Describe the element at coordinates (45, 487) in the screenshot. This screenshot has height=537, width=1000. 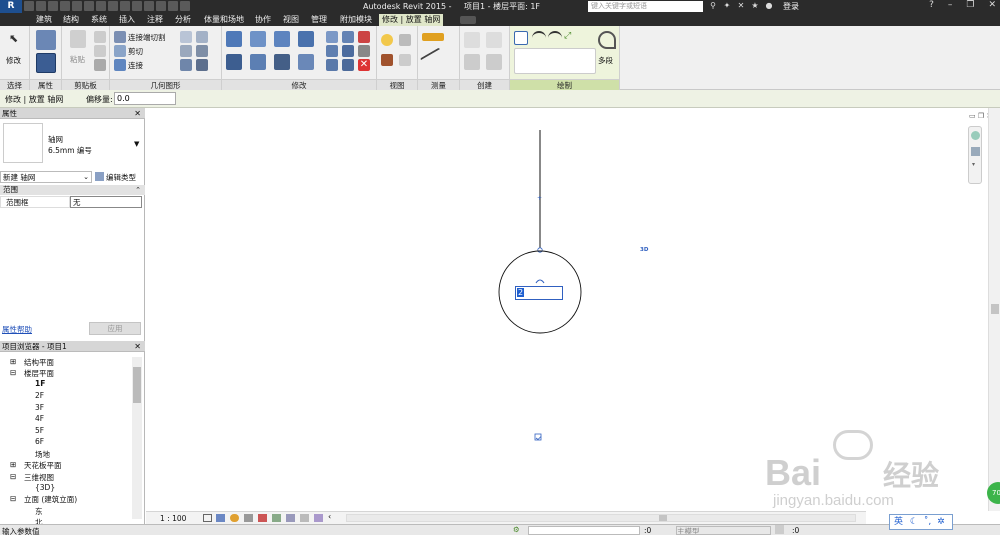
I see `browser-item-3d: {3D}` at that location.